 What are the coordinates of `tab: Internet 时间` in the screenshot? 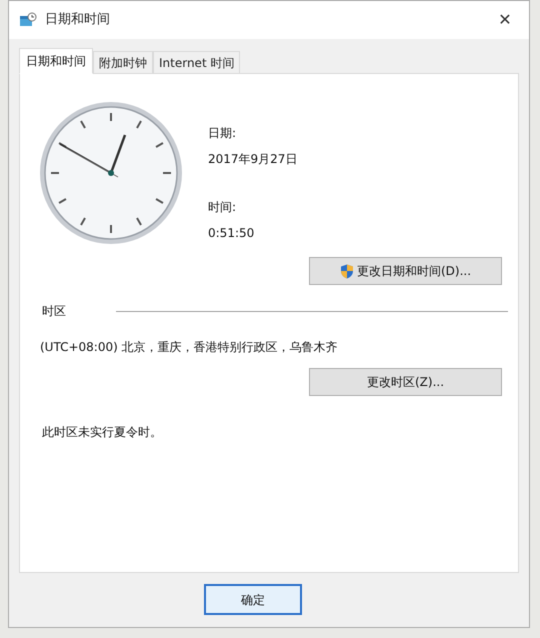 It's located at (196, 62).